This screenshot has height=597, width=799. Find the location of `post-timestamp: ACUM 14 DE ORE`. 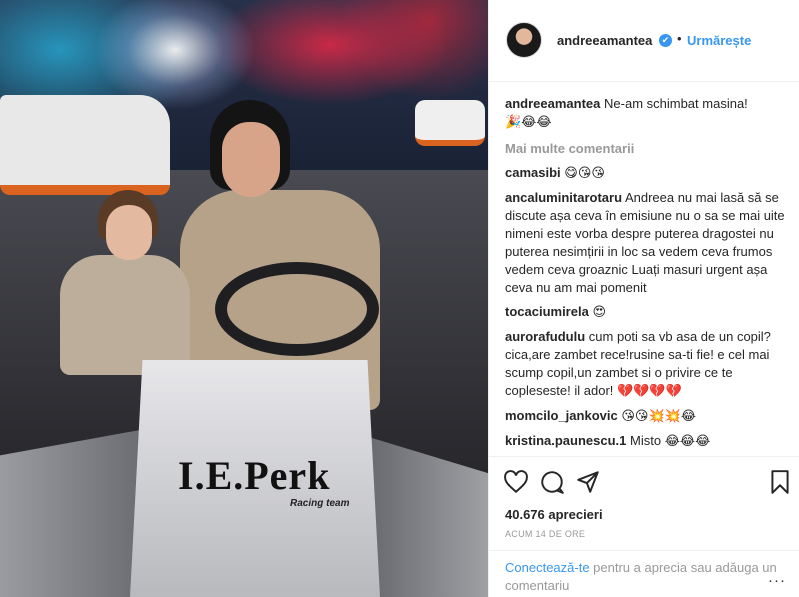

post-timestamp: ACUM 14 DE ORE is located at coordinates (545, 534).